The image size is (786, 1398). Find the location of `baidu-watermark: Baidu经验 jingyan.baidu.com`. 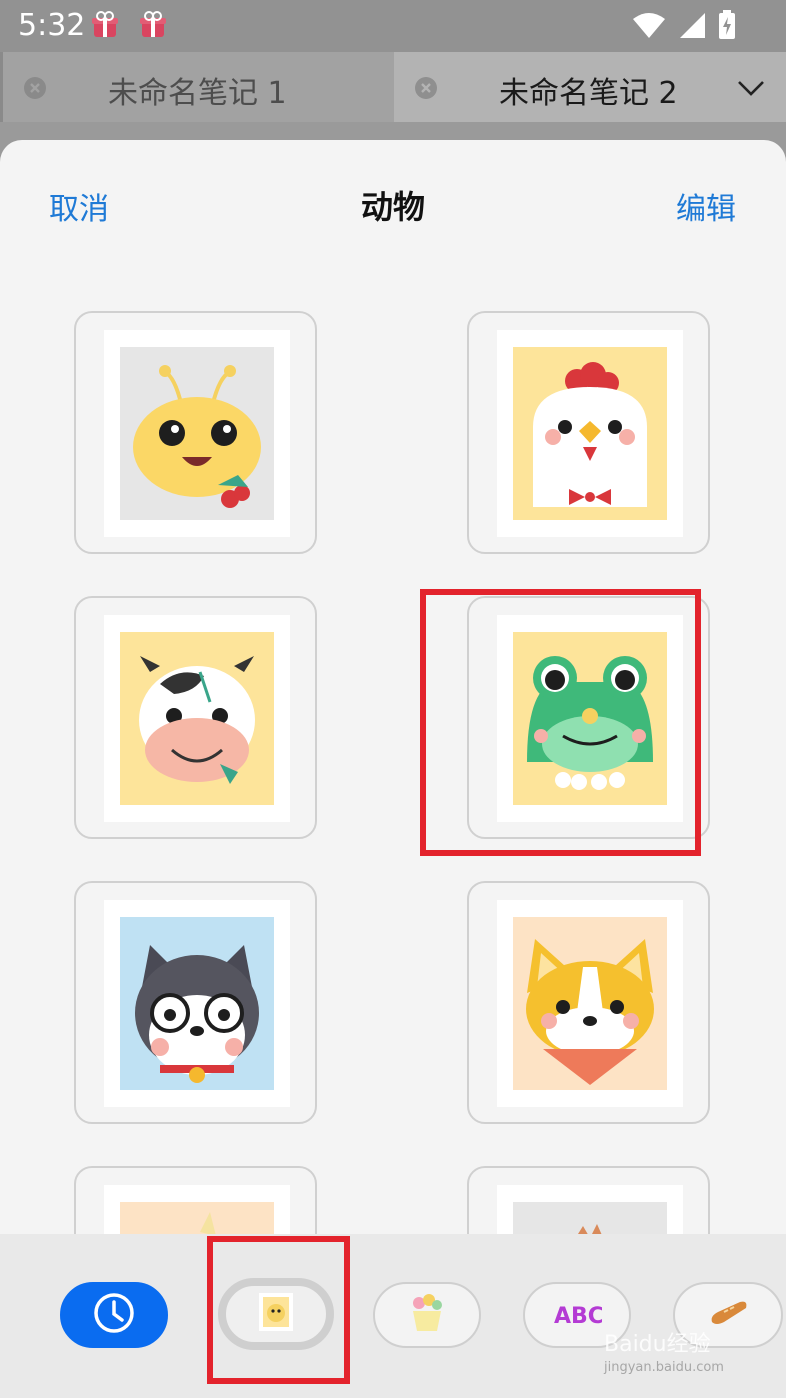

baidu-watermark: Baidu经验 jingyan.baidu.com is located at coordinates (664, 1350).